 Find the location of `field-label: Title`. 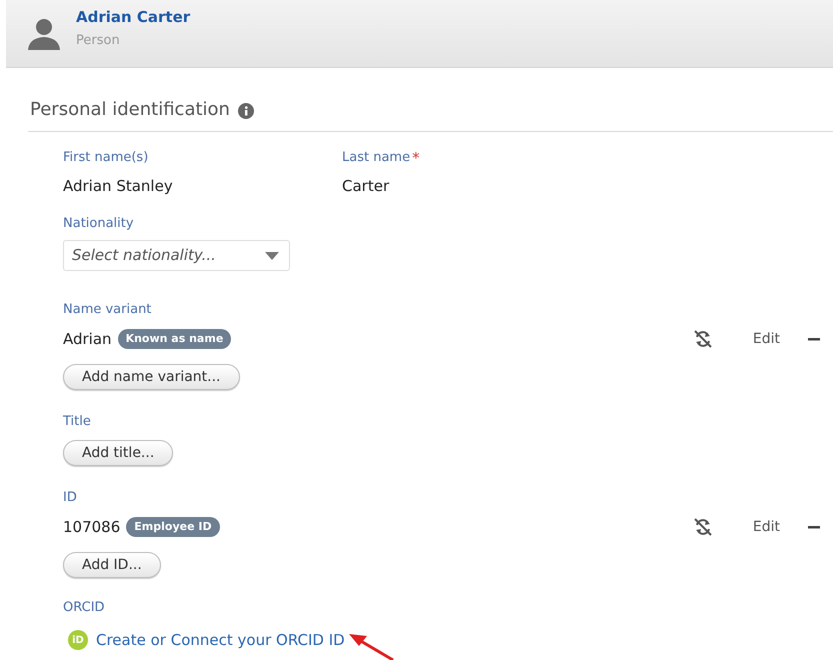

field-label: Title is located at coordinates (77, 422).